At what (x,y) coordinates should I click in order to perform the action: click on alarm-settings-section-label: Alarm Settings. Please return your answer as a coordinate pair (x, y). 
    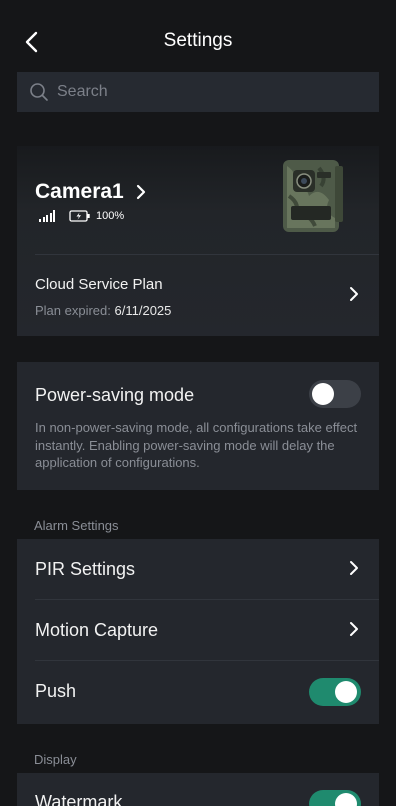
    Looking at the image, I should click on (76, 525).